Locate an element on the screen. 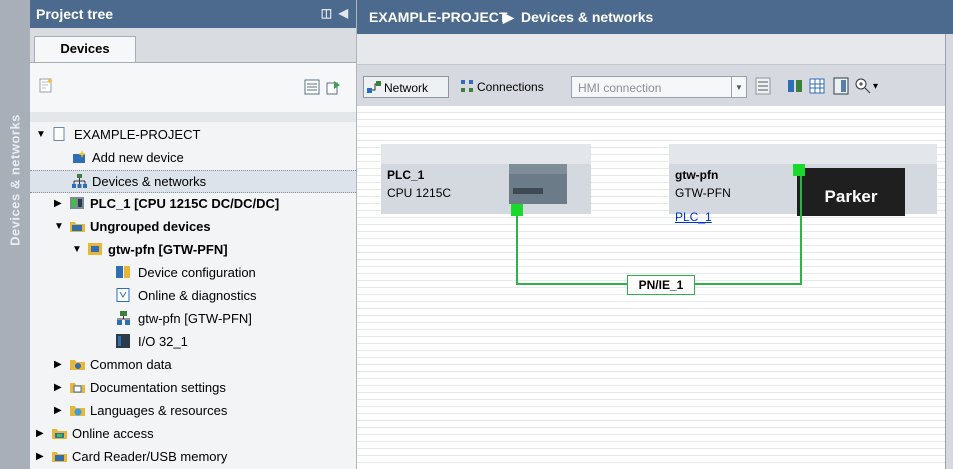  documentation-icon is located at coordinates (77, 388).